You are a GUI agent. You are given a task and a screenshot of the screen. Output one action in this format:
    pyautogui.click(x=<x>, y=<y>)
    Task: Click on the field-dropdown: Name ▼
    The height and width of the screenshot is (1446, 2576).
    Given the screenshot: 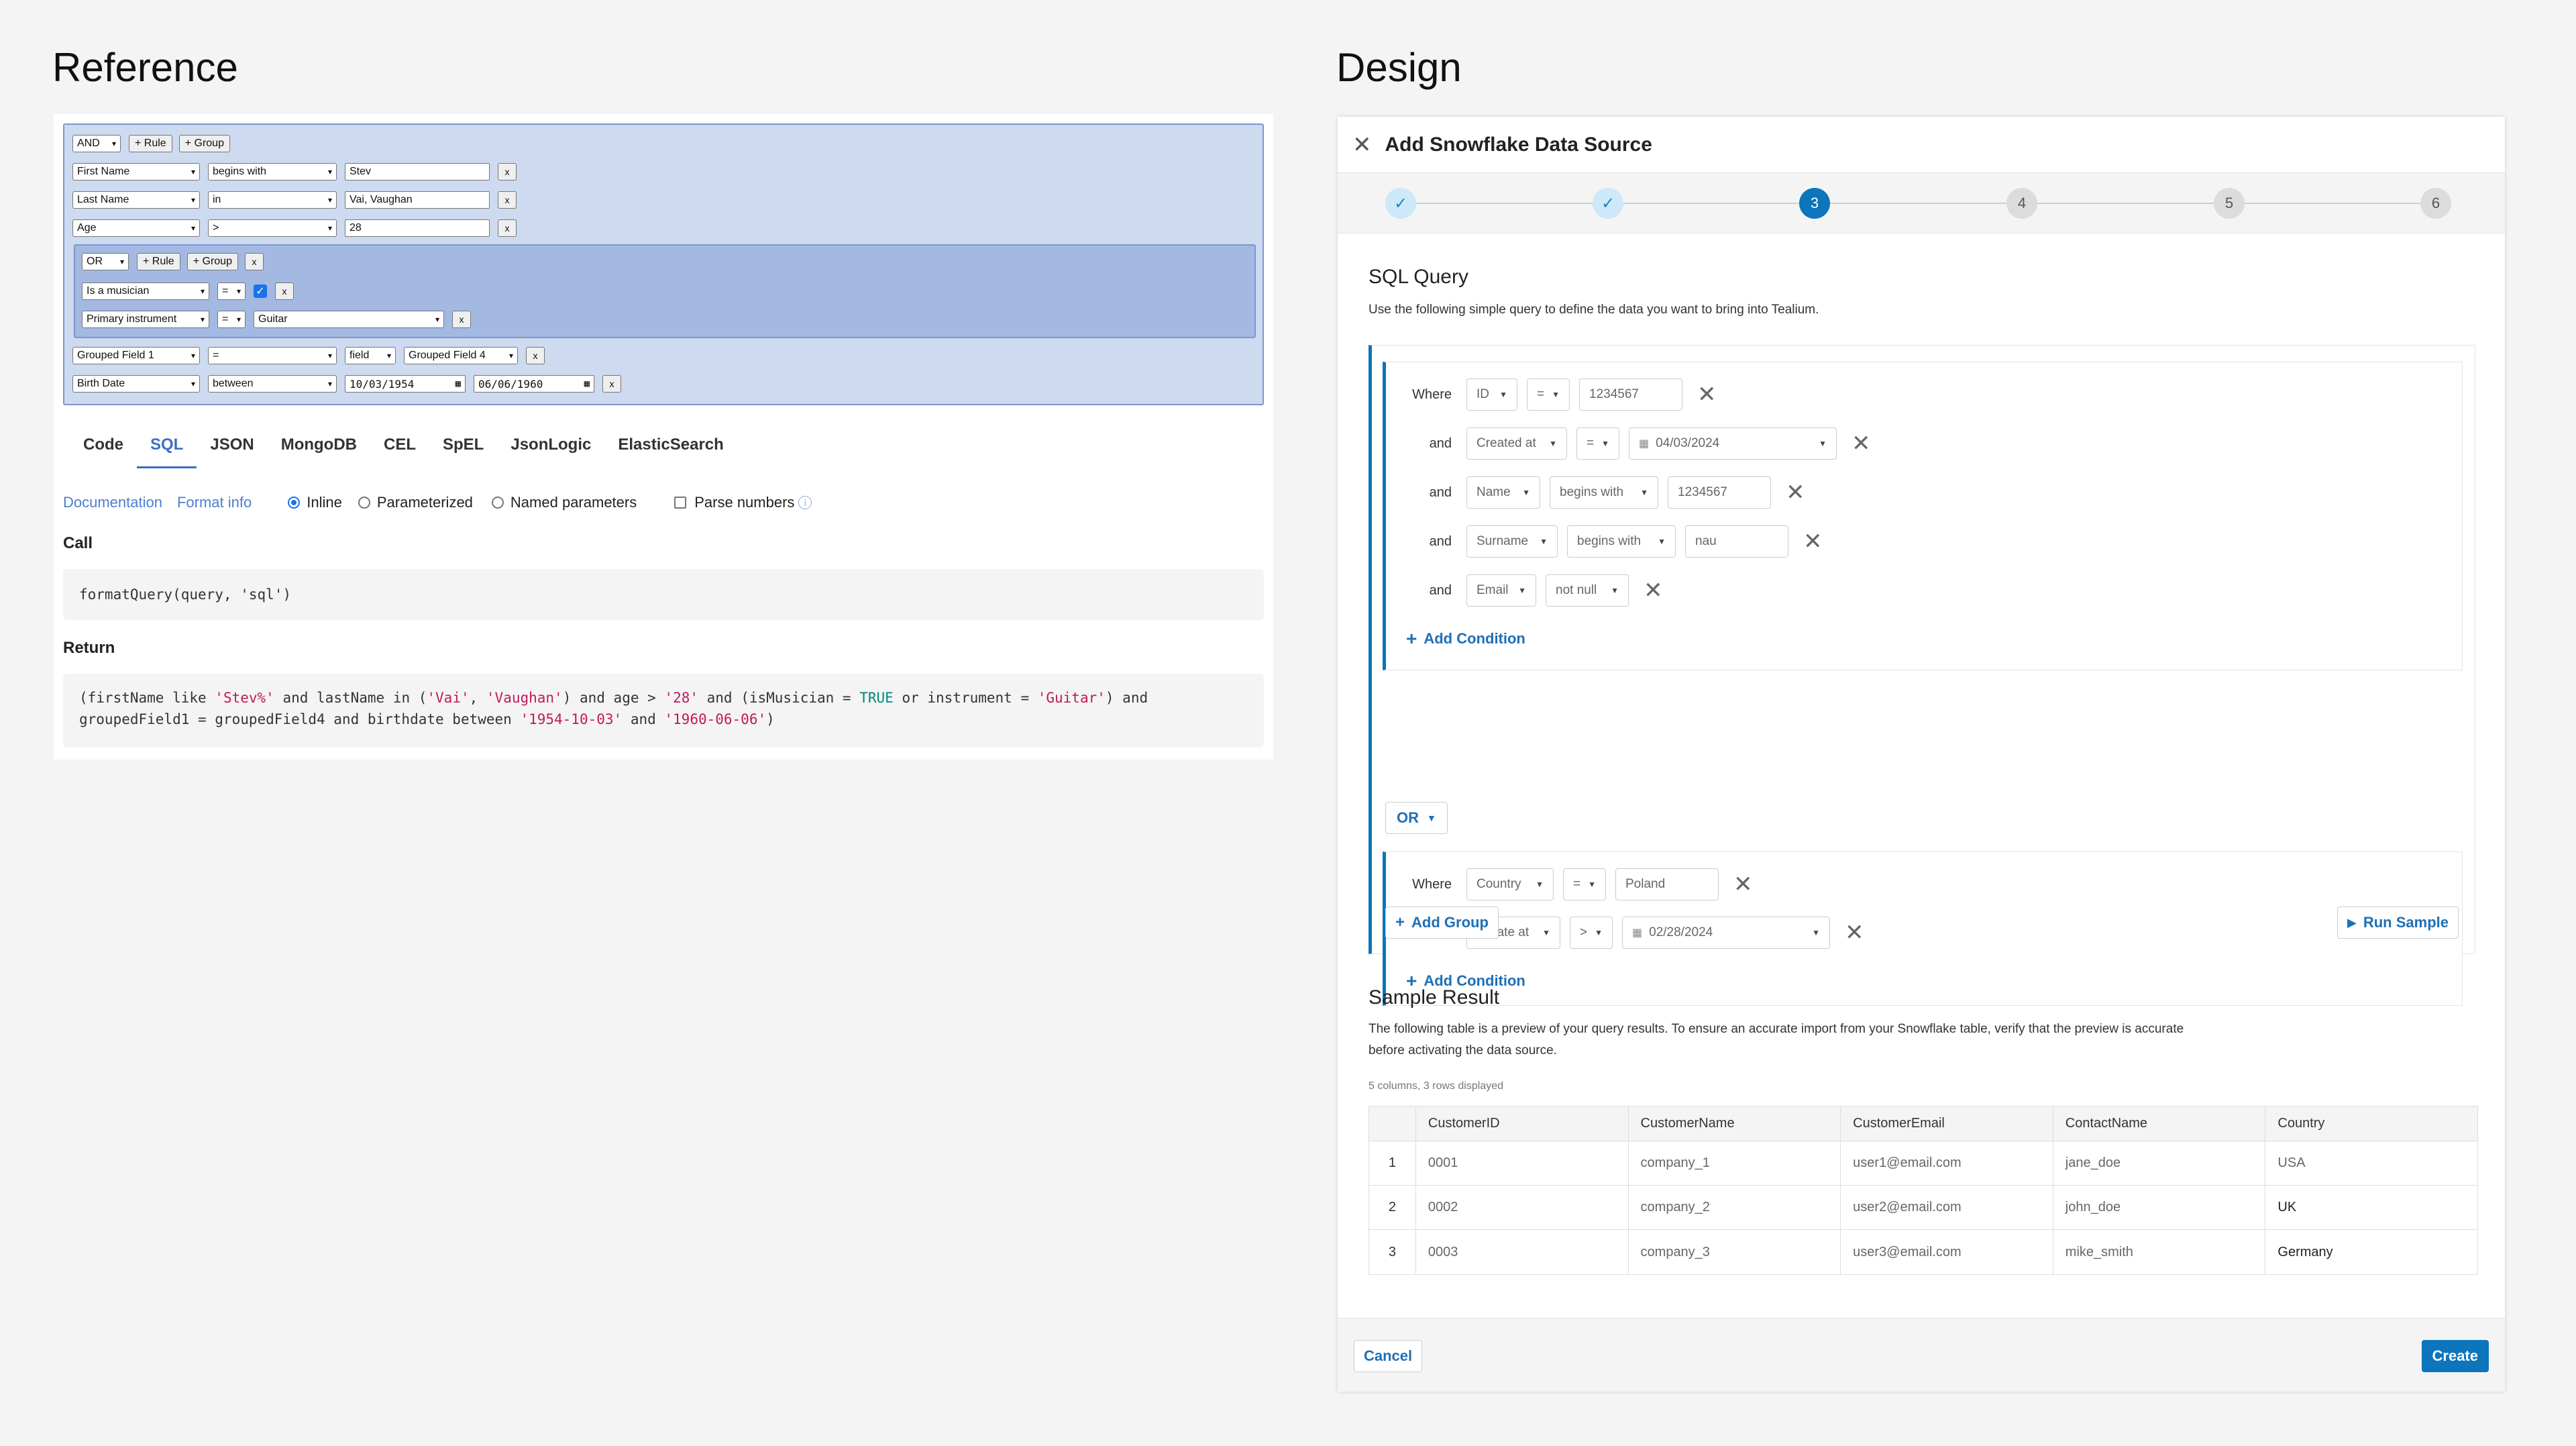 What is the action you would take?
    pyautogui.click(x=1503, y=493)
    